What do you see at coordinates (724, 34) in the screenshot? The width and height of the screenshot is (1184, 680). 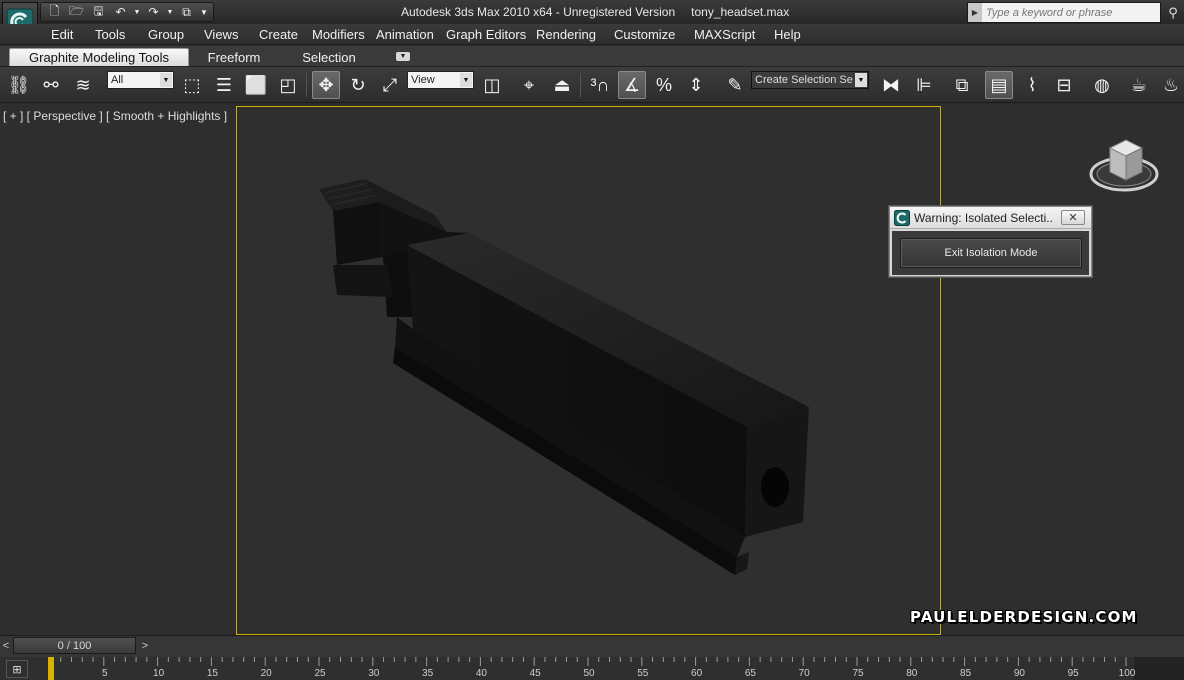 I see `menu-maxscript: MAXScript` at bounding box center [724, 34].